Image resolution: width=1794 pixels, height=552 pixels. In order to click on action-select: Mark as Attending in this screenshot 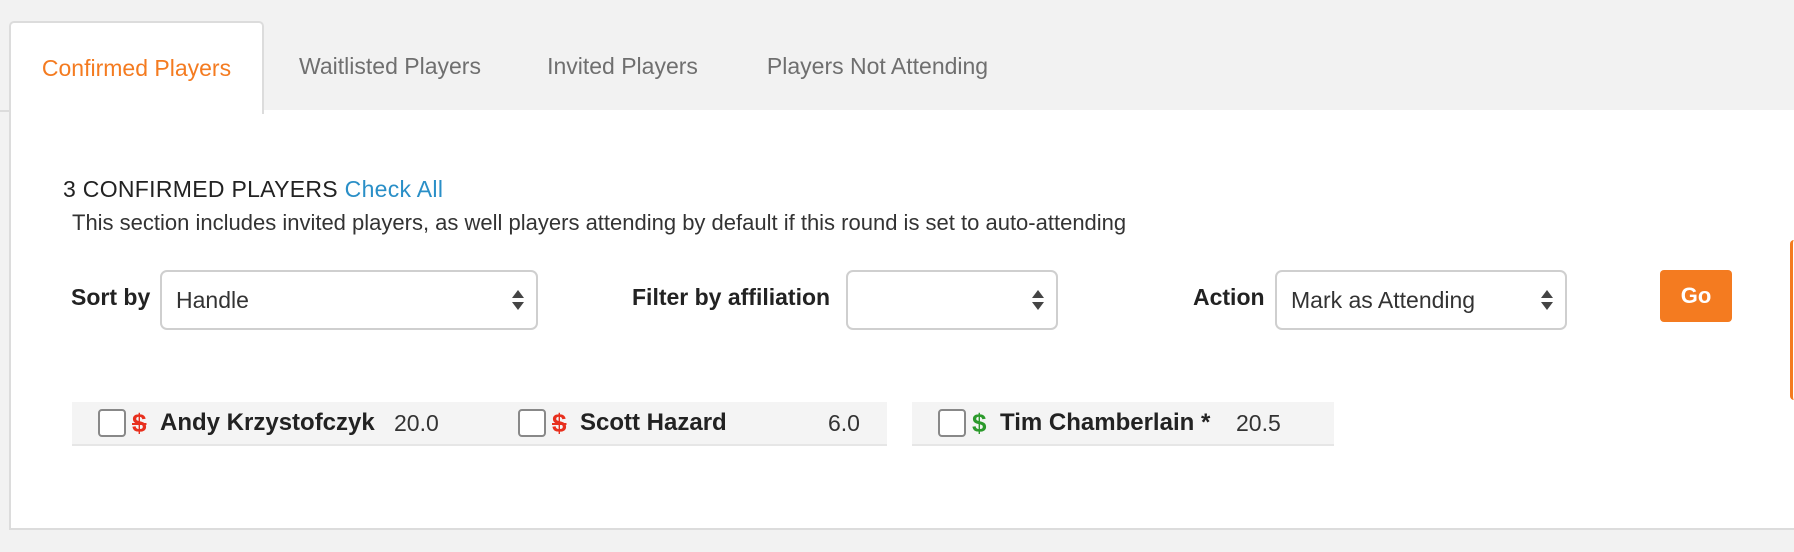, I will do `click(1421, 300)`.